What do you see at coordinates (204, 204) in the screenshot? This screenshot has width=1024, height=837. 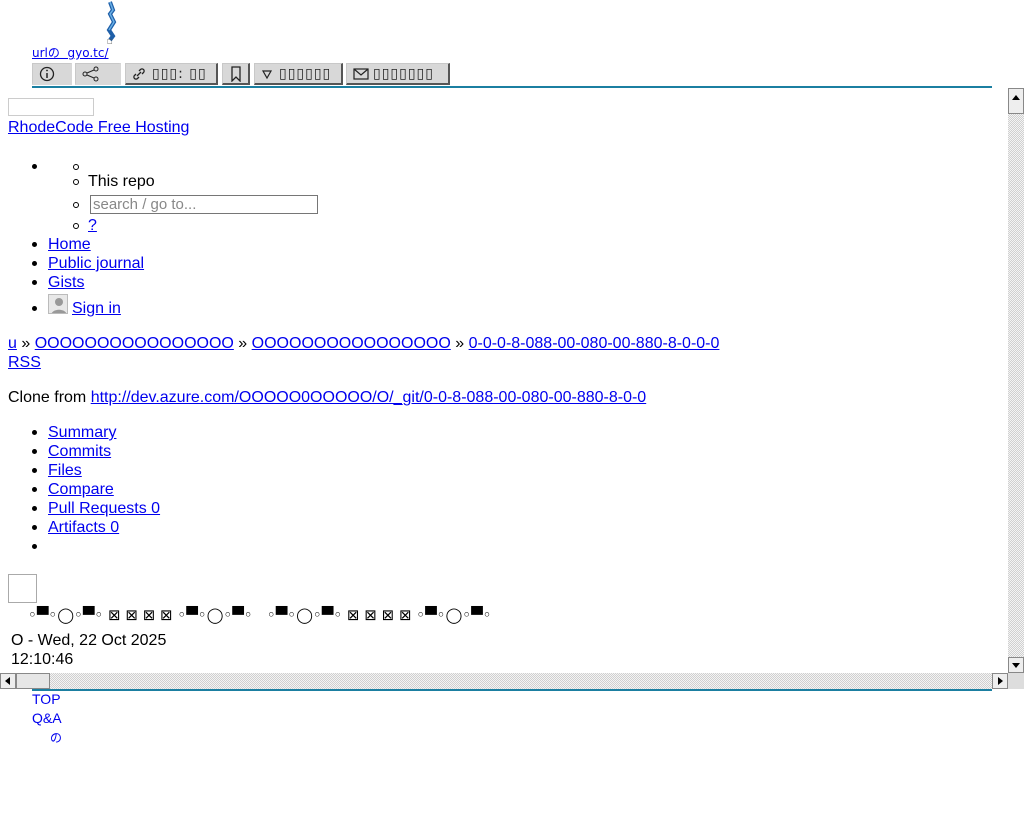 I see `search-input` at bounding box center [204, 204].